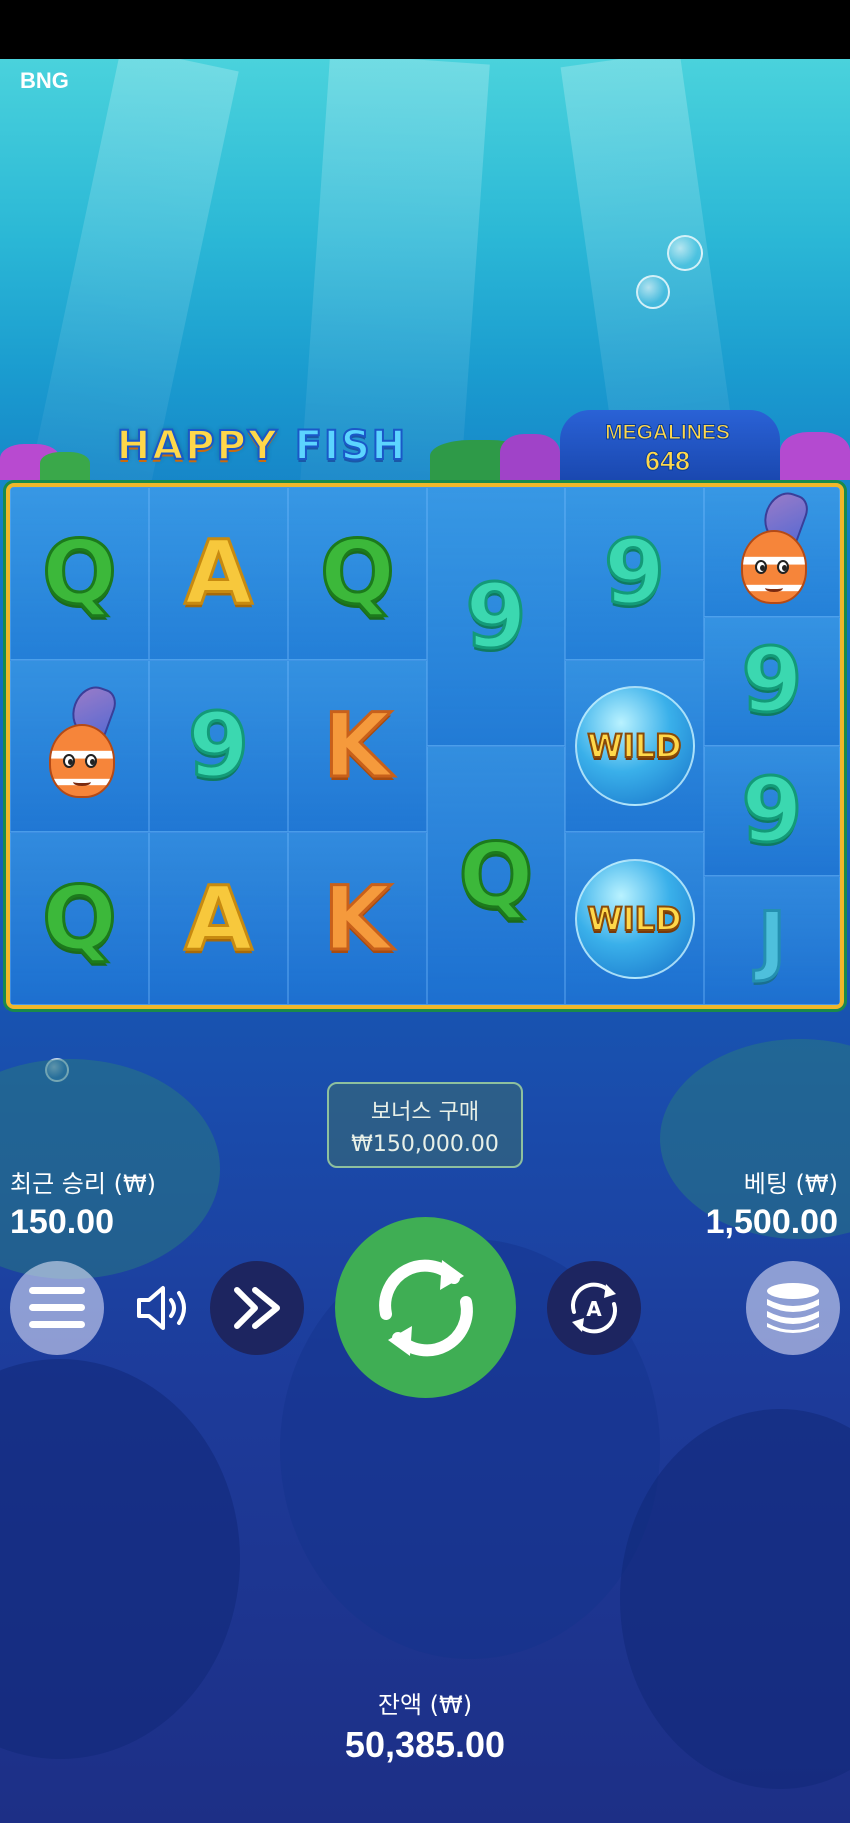 The image size is (850, 1823). I want to click on autoplay-icon: A, so click(594, 1308).